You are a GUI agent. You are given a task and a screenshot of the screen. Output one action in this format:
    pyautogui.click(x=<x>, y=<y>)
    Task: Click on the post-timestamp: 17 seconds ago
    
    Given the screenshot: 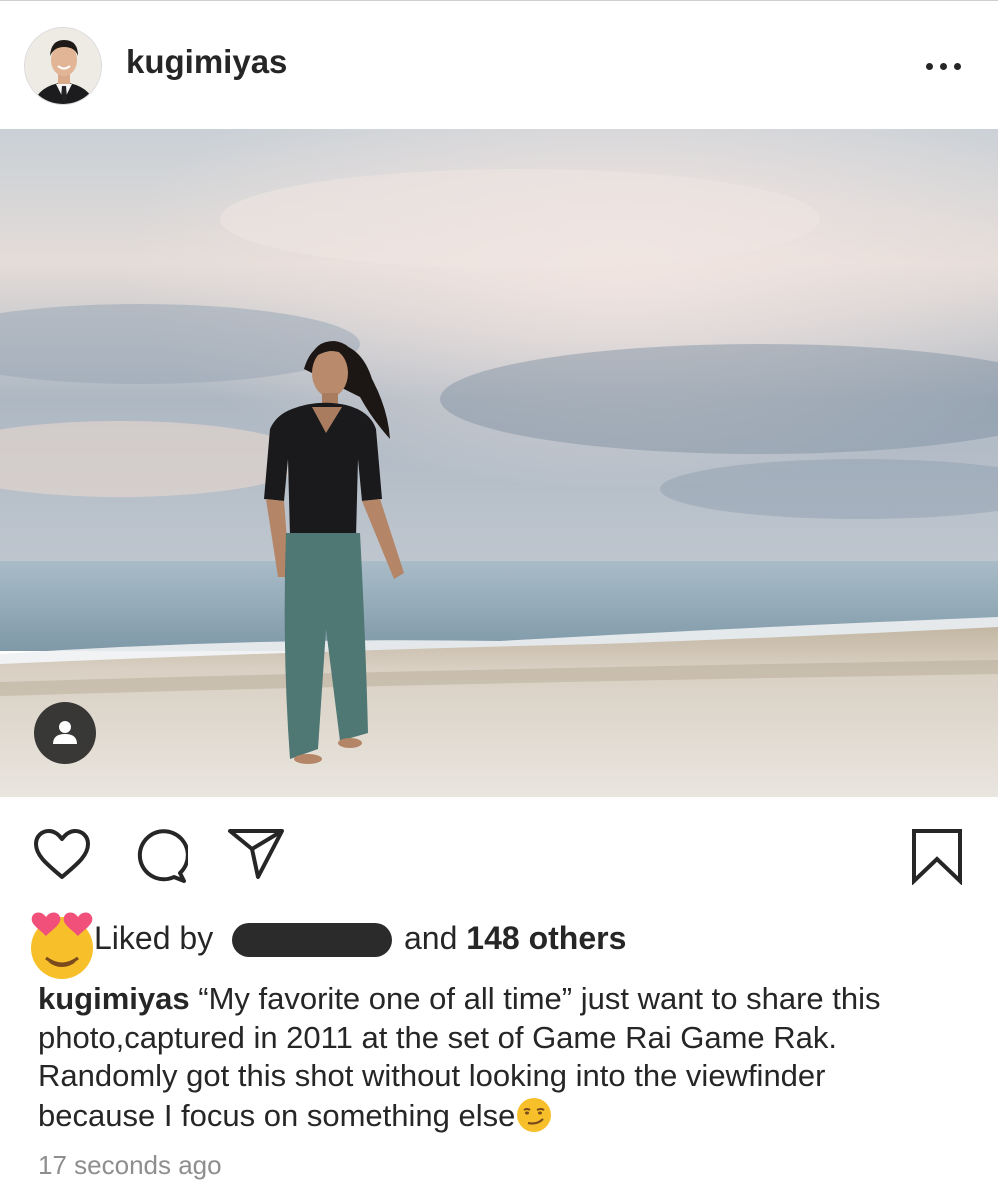 What is the action you would take?
    pyautogui.click(x=130, y=1165)
    